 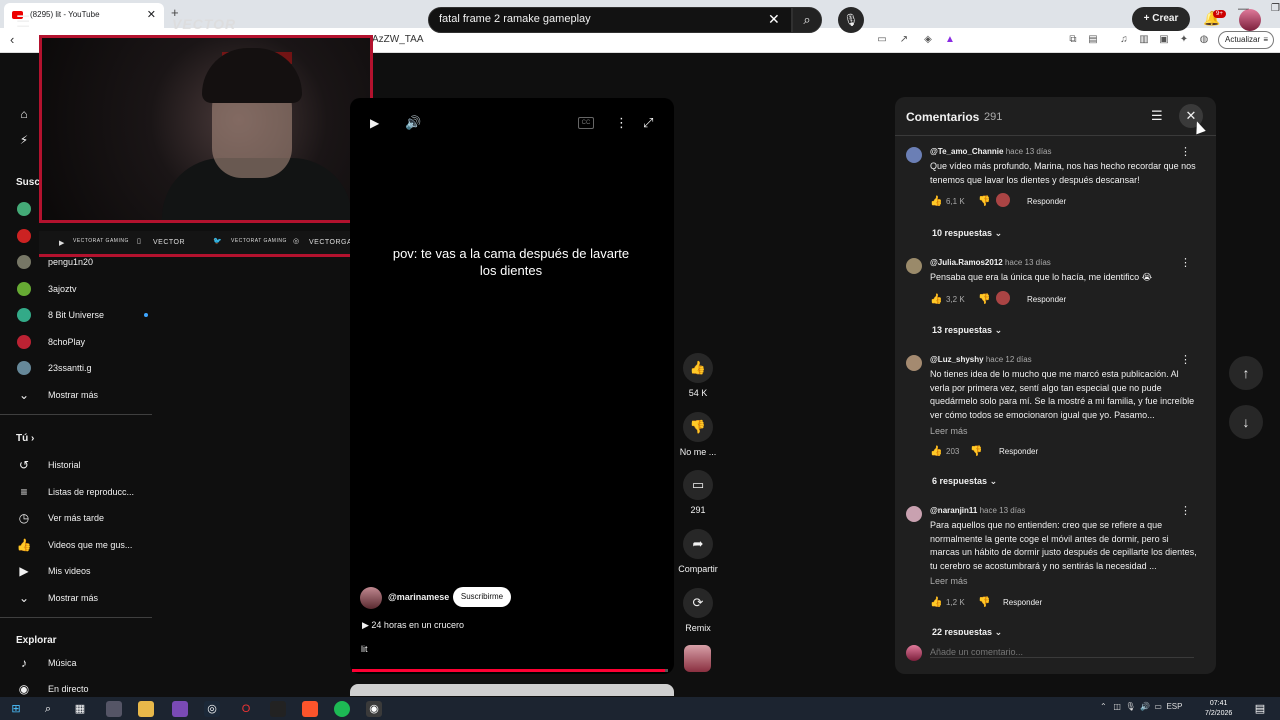 What do you see at coordinates (151, 14) in the screenshot?
I see `tab-close-icon: ✕` at bounding box center [151, 14].